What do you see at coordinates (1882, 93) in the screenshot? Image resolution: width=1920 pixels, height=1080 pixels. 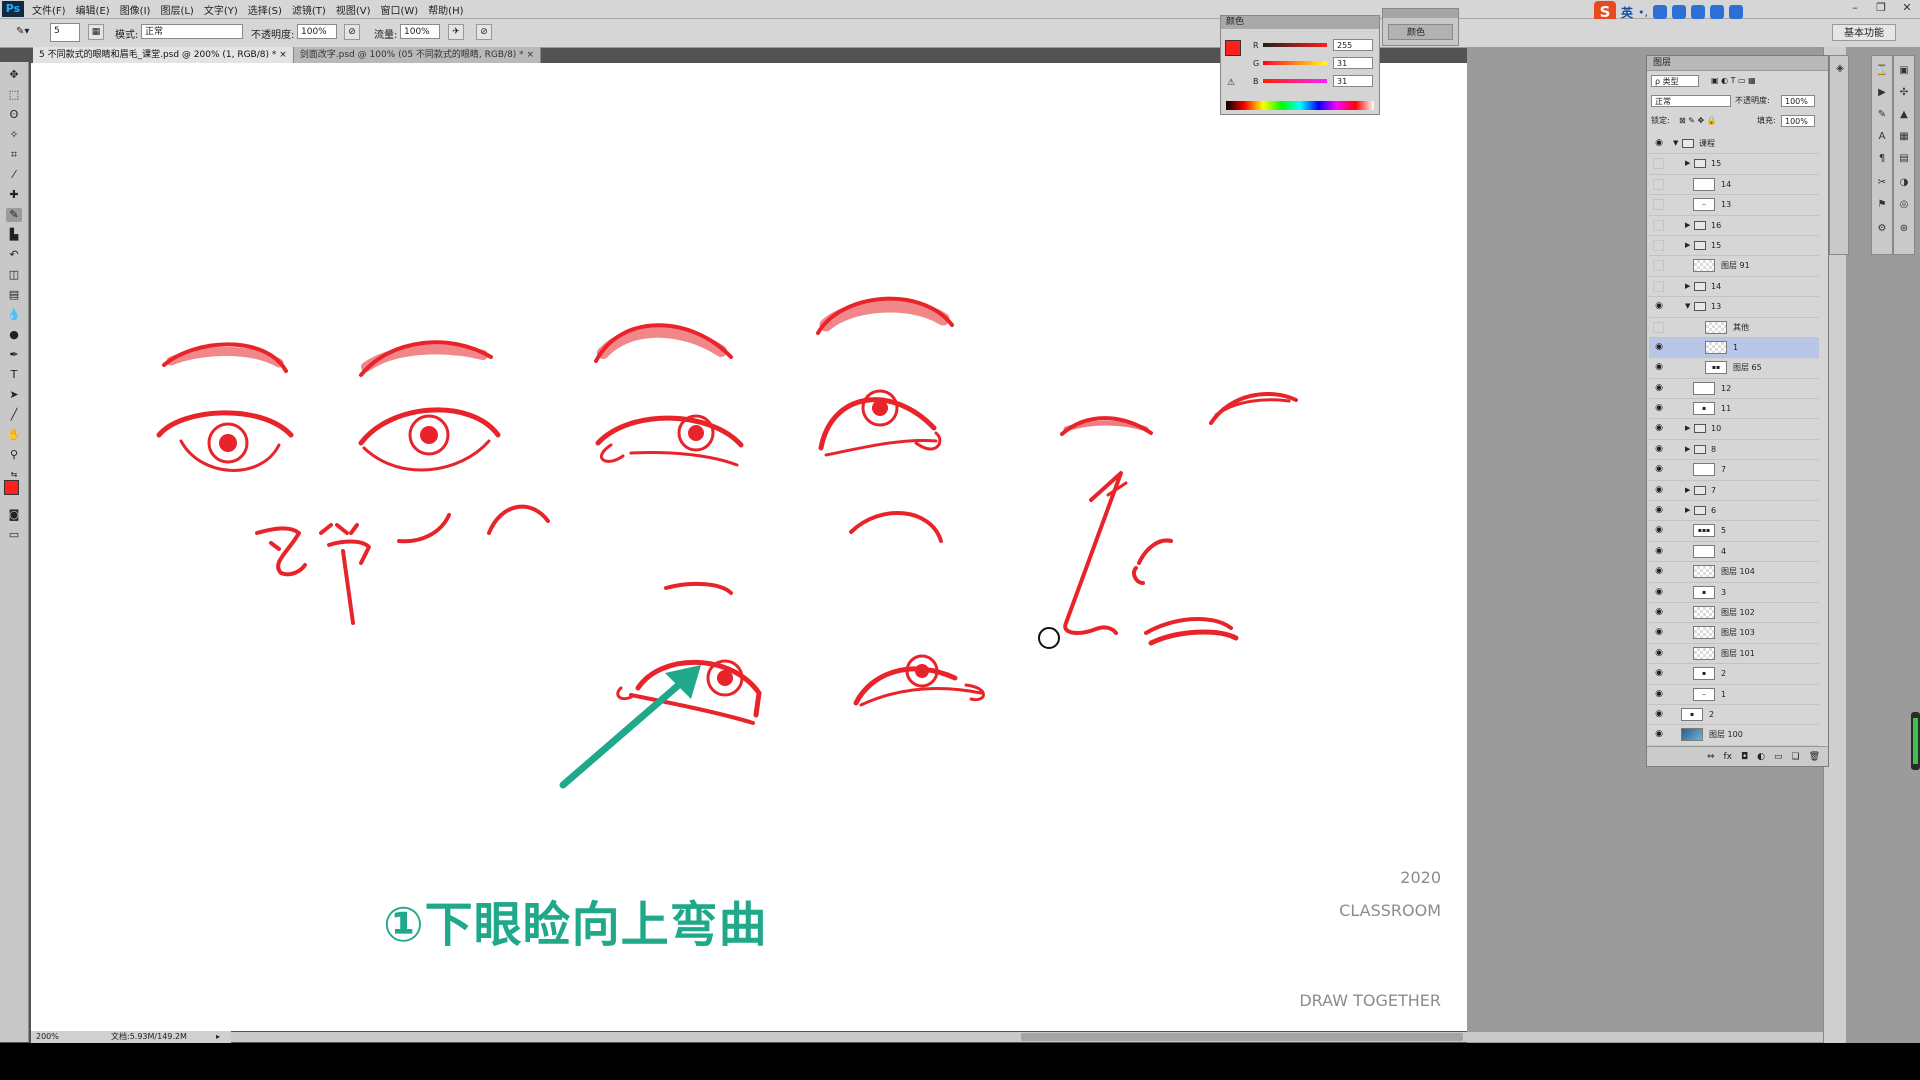 I see `actions-icon: ▶` at bounding box center [1882, 93].